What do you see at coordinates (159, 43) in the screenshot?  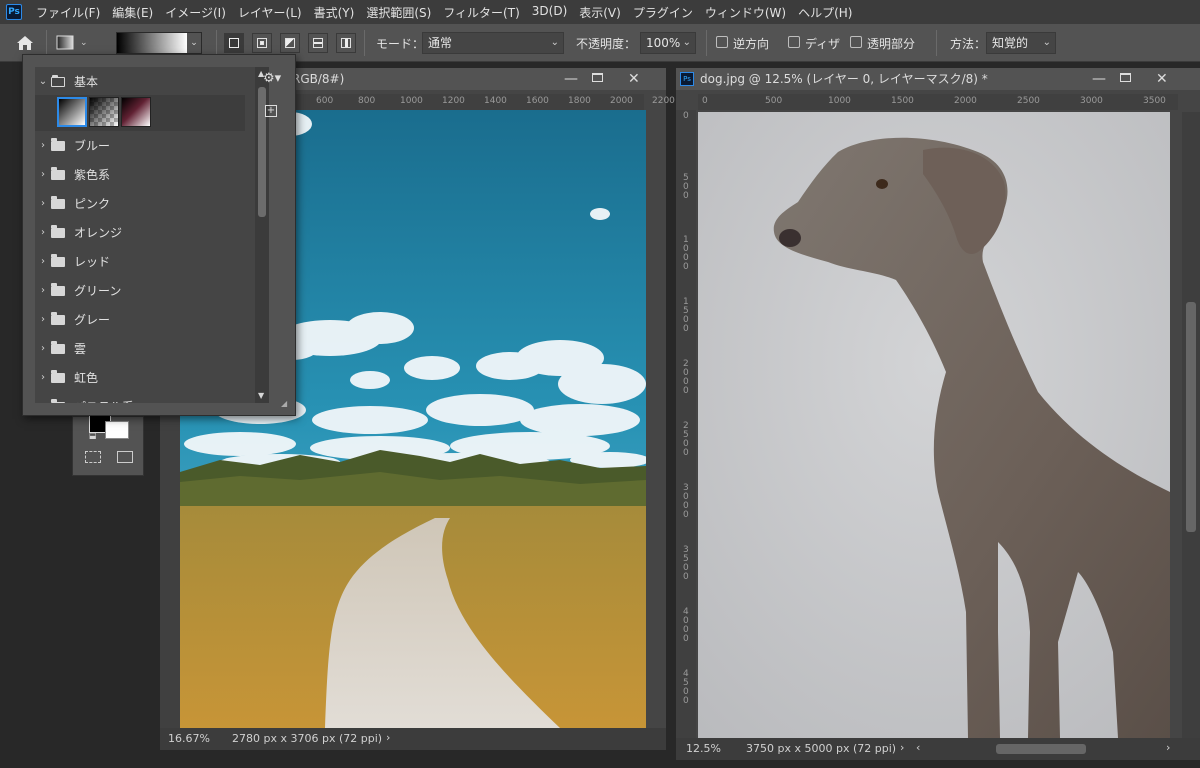 I see `gradient-preview: ⌄` at bounding box center [159, 43].